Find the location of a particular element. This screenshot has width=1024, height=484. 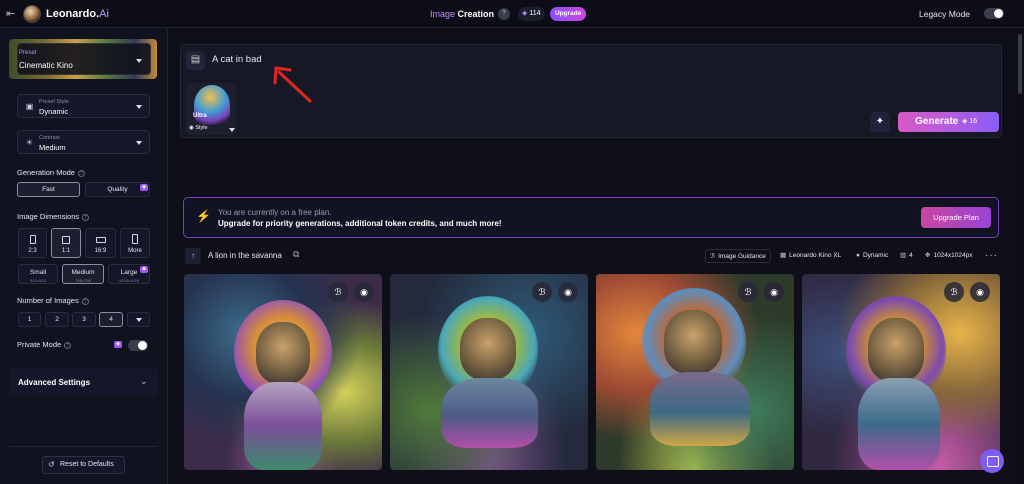

generate-label: Generate is located at coordinates (937, 121).